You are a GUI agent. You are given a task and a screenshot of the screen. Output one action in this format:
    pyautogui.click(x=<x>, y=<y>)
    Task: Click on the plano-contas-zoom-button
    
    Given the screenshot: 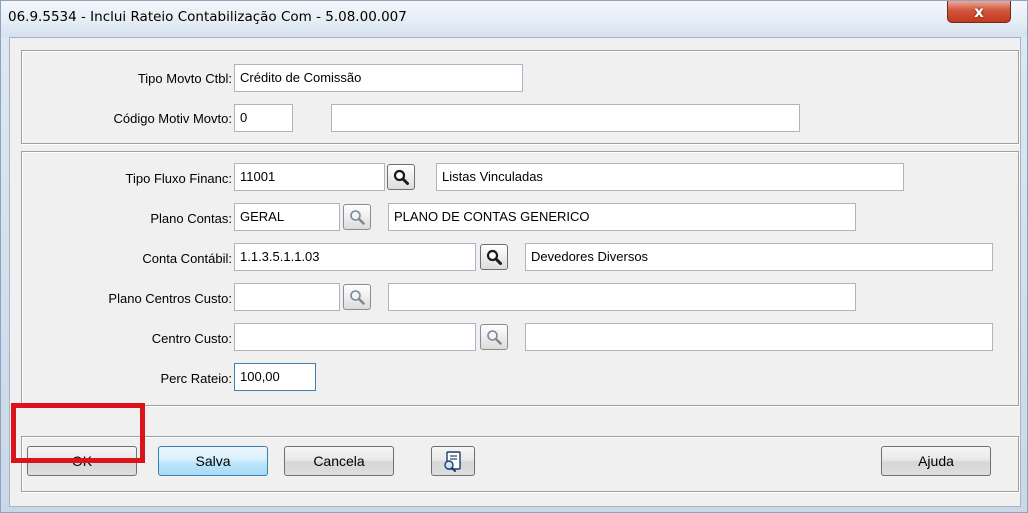 What is the action you would take?
    pyautogui.click(x=357, y=217)
    